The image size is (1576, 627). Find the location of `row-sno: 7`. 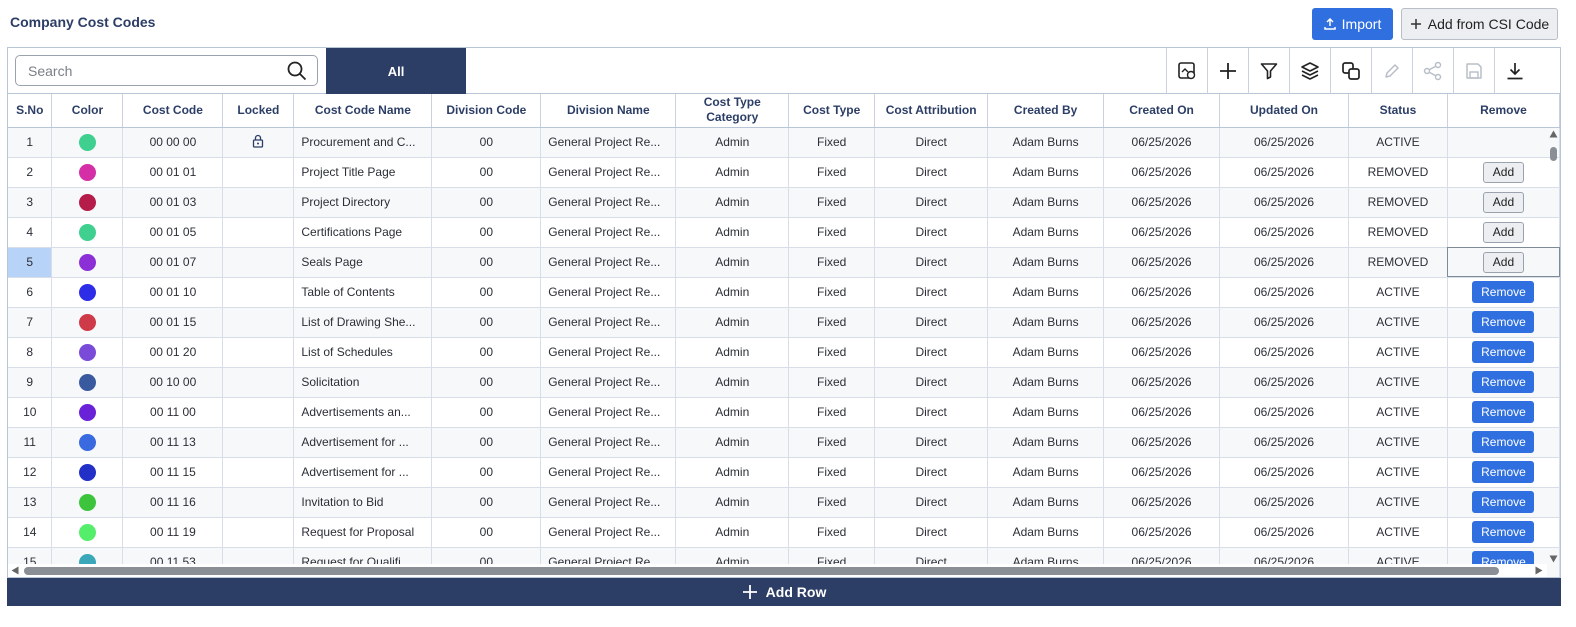

row-sno: 7 is located at coordinates (30, 322).